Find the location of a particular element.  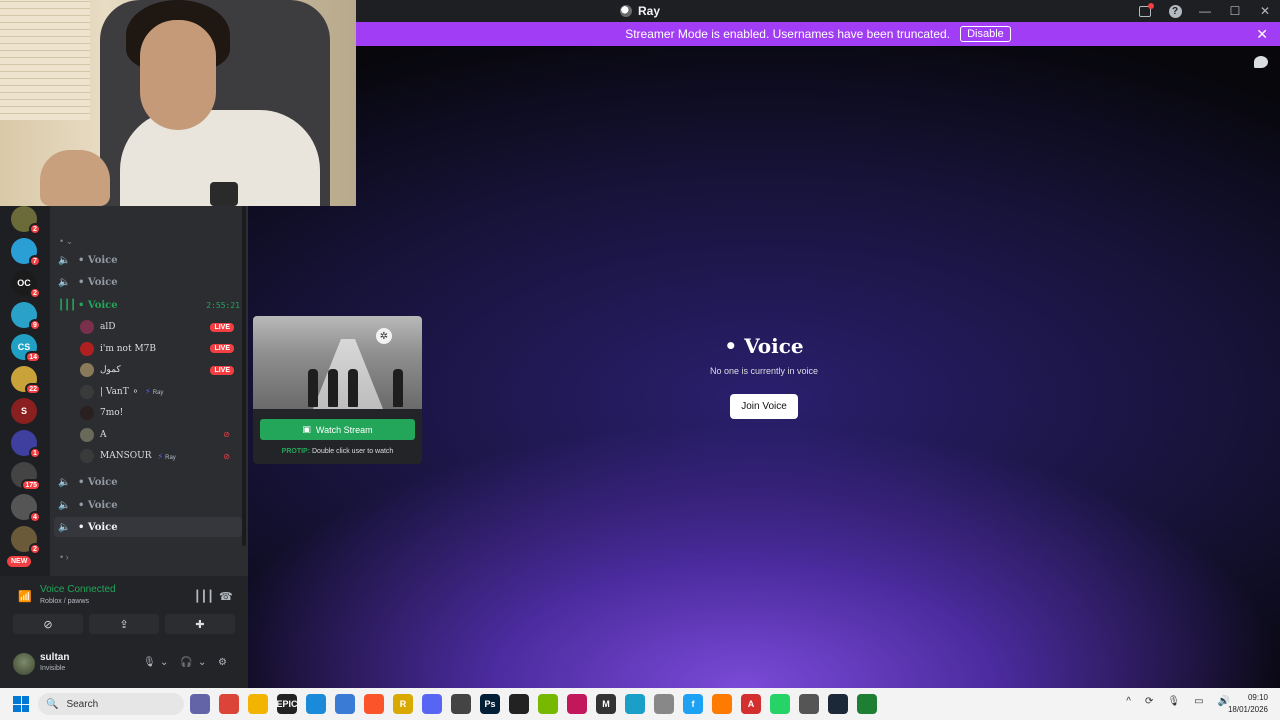

server-icon: 22 is located at coordinates (26, 380).